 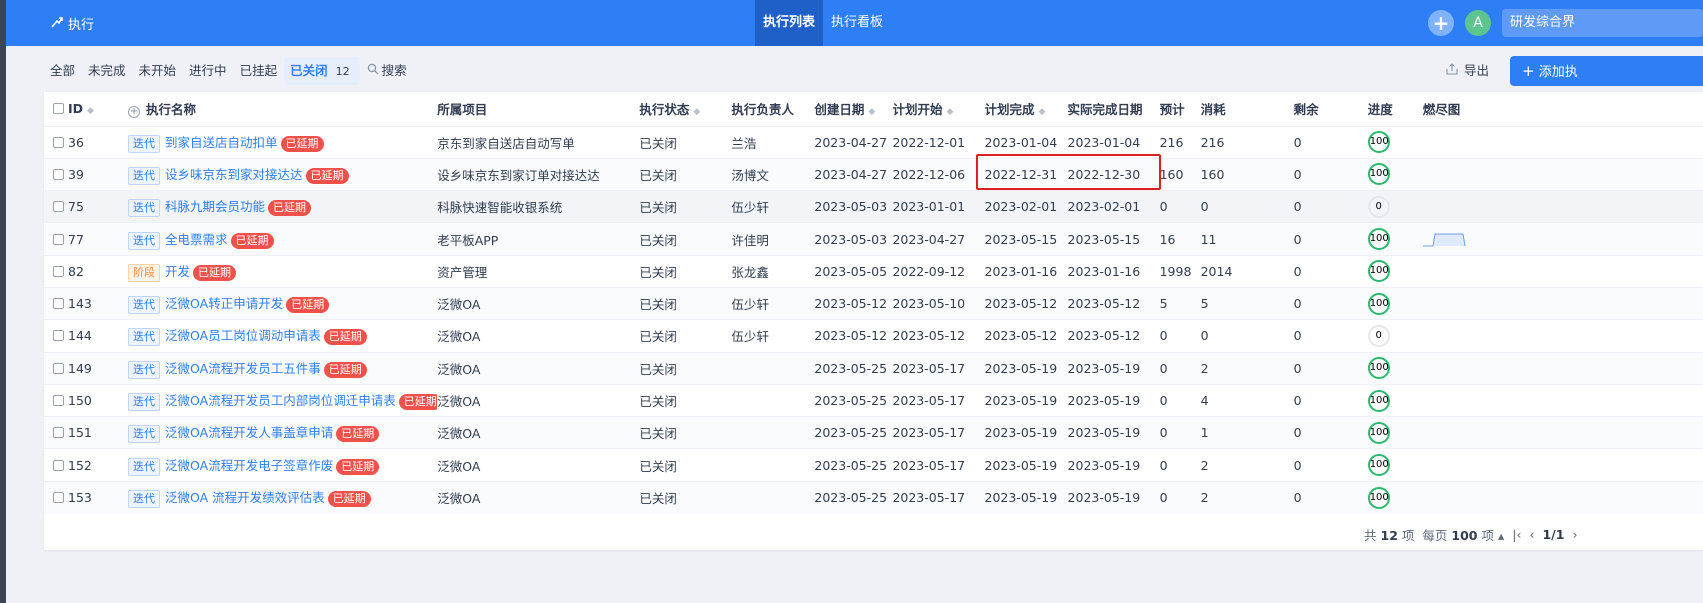 I want to click on execution-name-link: 到家自送店自动扣单, so click(x=221, y=142).